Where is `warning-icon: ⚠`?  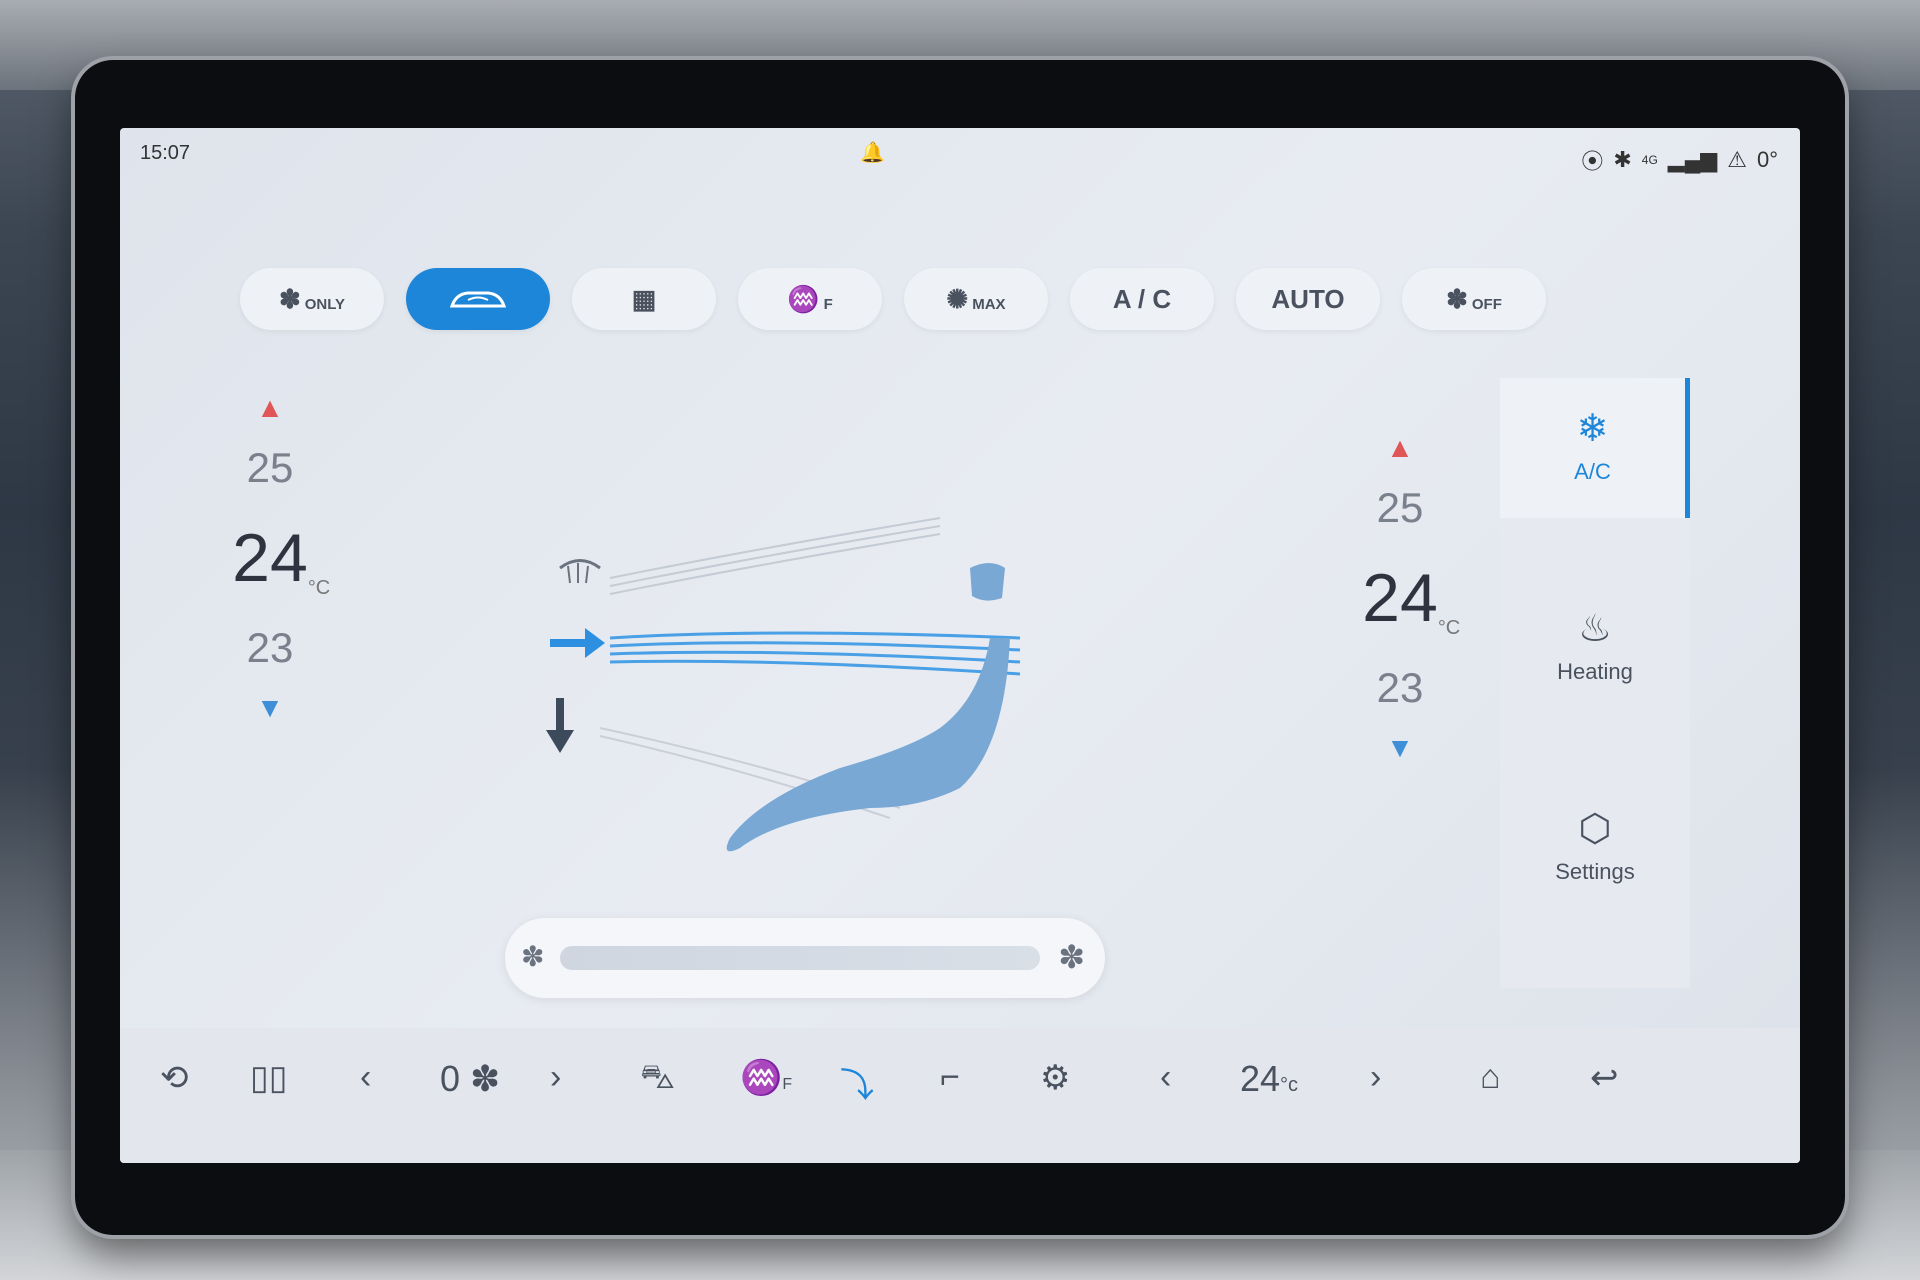 warning-icon: ⚠ is located at coordinates (1737, 159).